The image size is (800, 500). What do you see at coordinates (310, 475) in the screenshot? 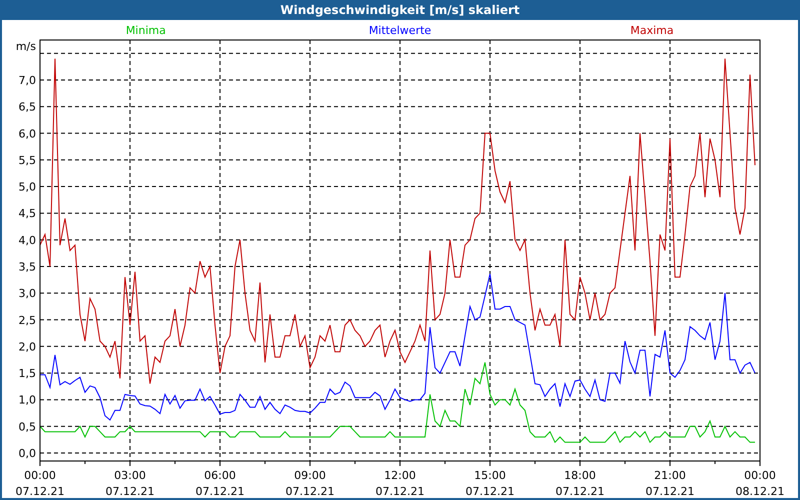
I see `axis-tick-label: 09:00` at bounding box center [310, 475].